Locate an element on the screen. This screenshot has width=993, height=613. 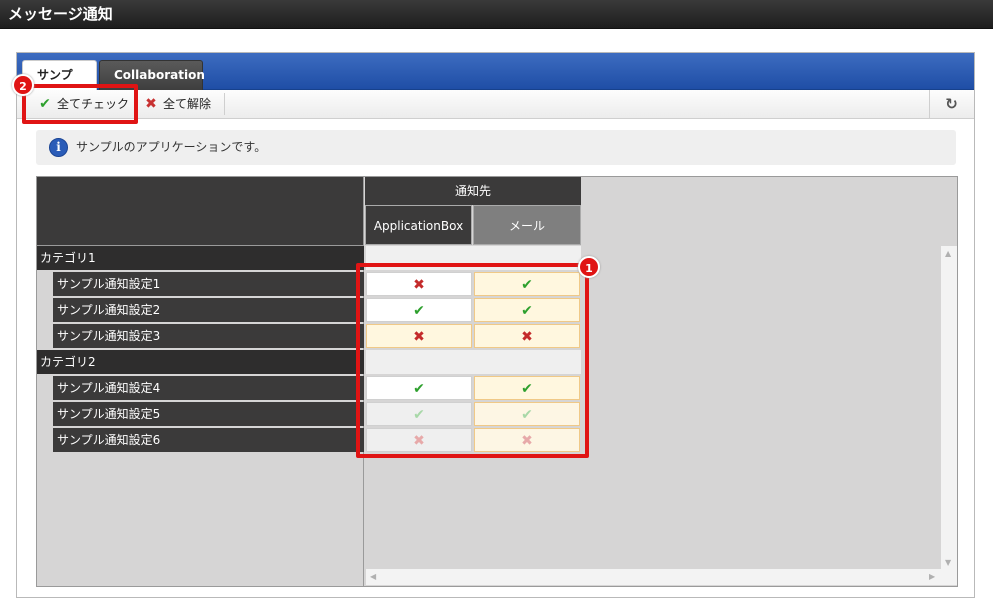
toolbar-divider is located at coordinates (224, 104).